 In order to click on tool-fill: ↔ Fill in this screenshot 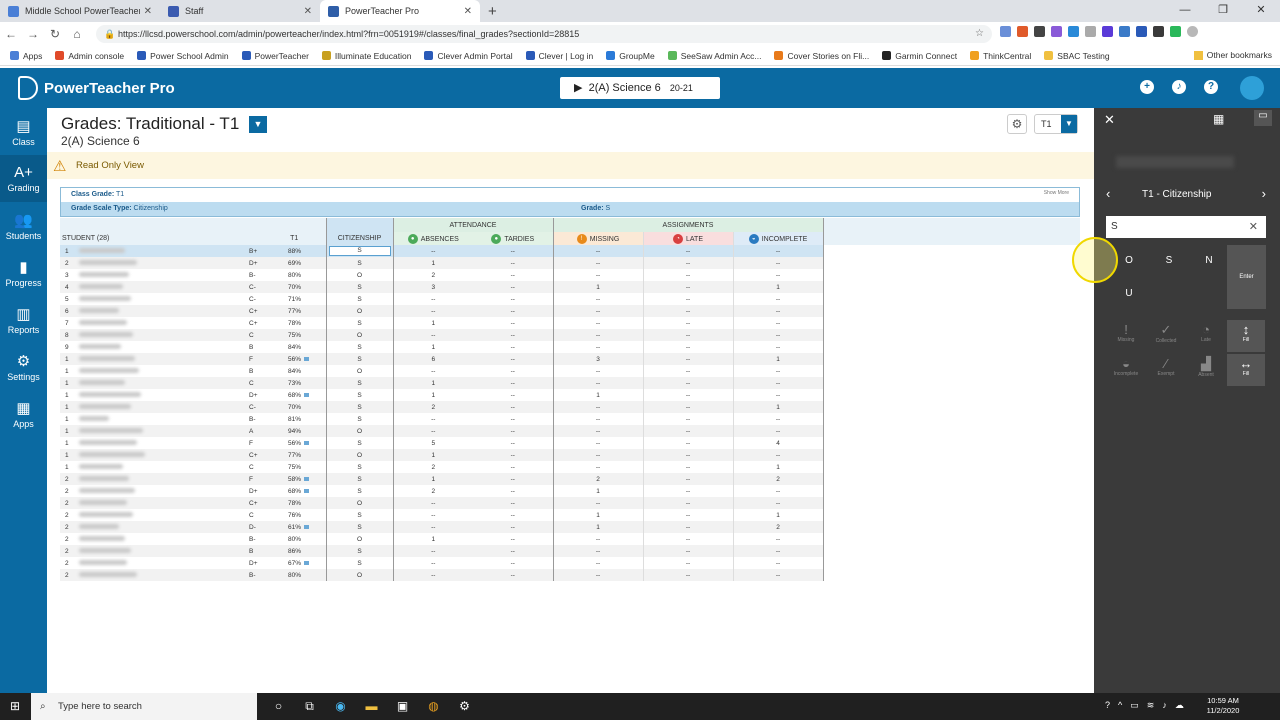, I will do `click(1246, 370)`.